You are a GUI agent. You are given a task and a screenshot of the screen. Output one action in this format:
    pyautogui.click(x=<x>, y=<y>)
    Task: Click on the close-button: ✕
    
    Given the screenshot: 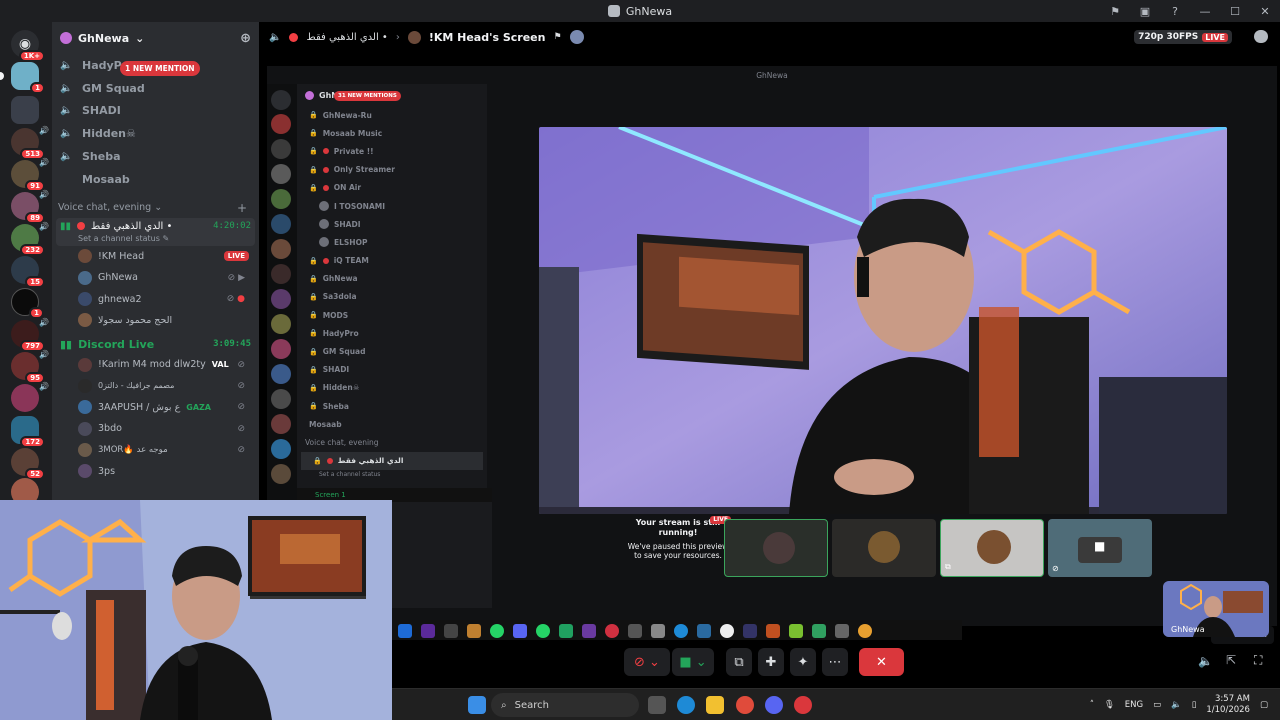 What is the action you would take?
    pyautogui.click(x=1265, y=11)
    